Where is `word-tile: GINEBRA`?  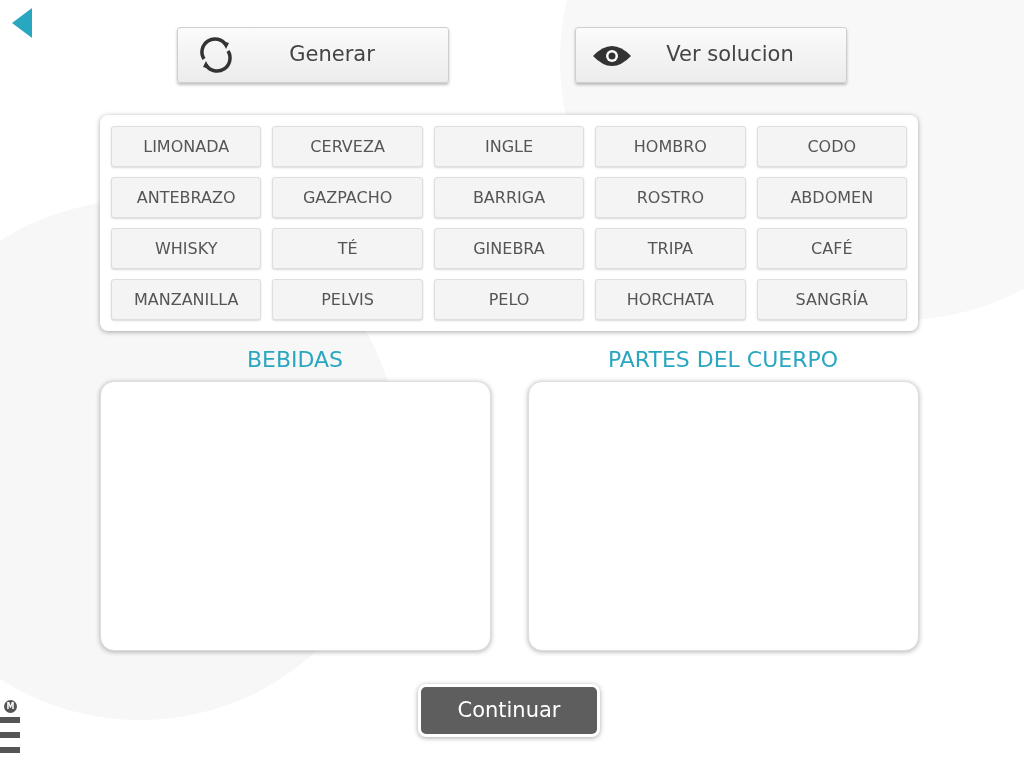 word-tile: GINEBRA is located at coordinates (509, 248).